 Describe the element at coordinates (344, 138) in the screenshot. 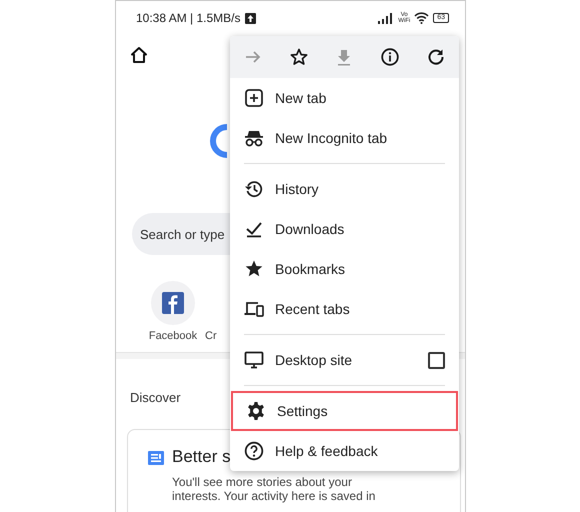

I see `menu-item: New Incognito tab` at that location.